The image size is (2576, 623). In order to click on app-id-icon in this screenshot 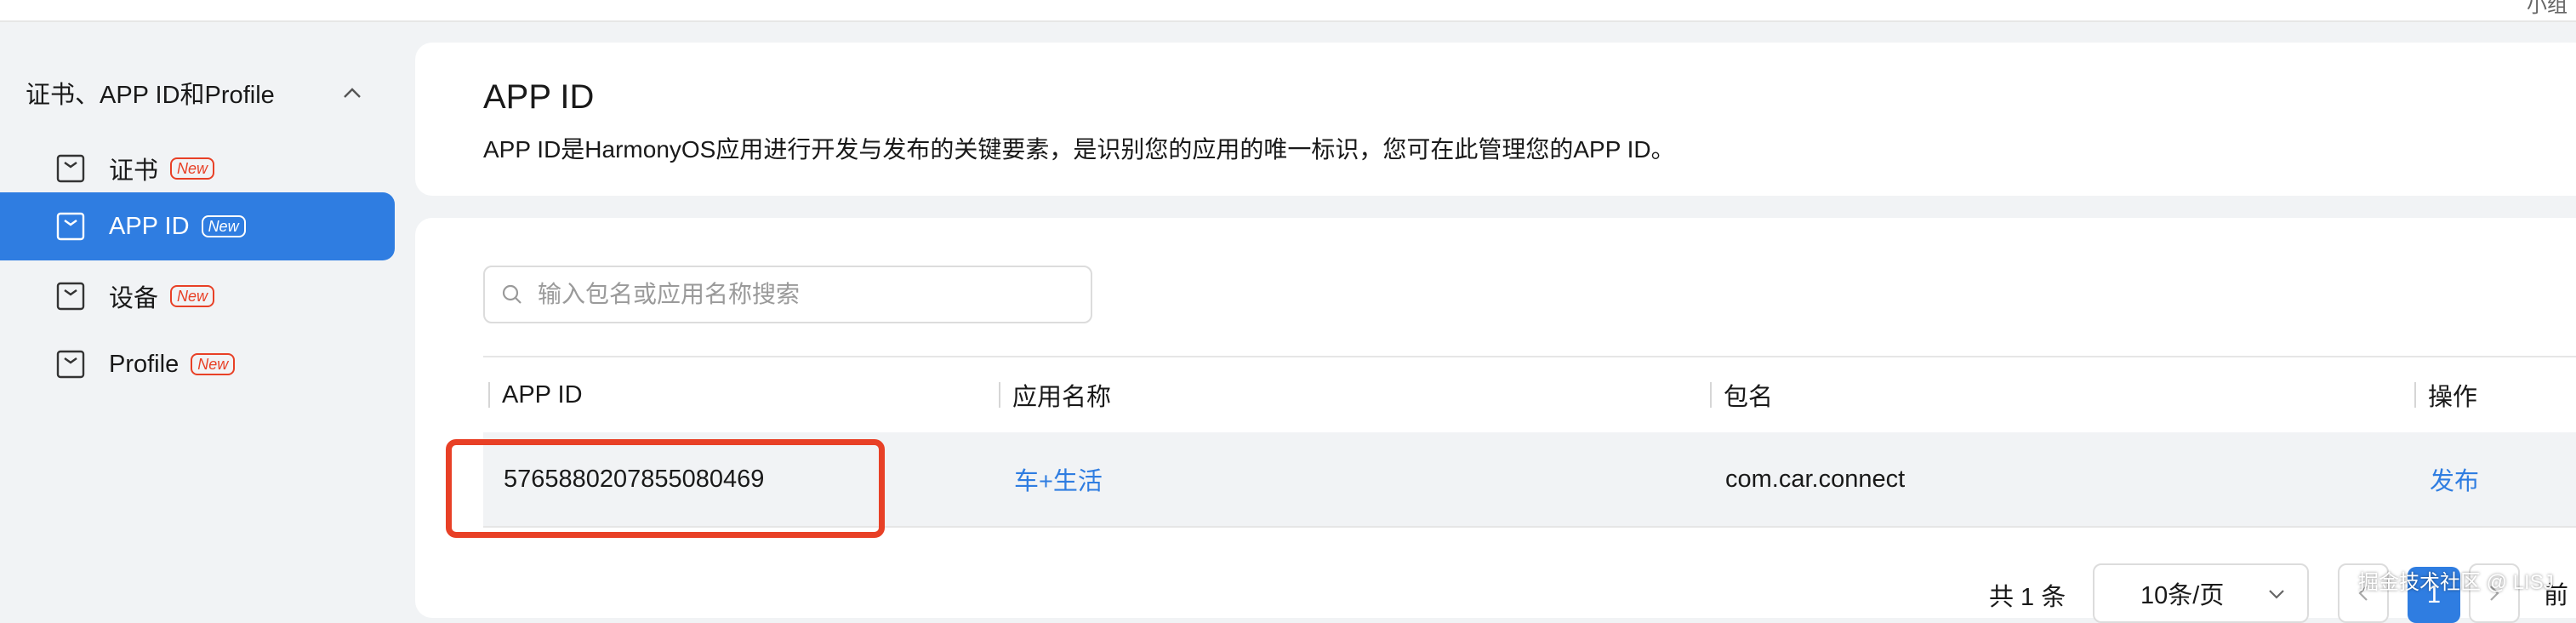, I will do `click(70, 226)`.